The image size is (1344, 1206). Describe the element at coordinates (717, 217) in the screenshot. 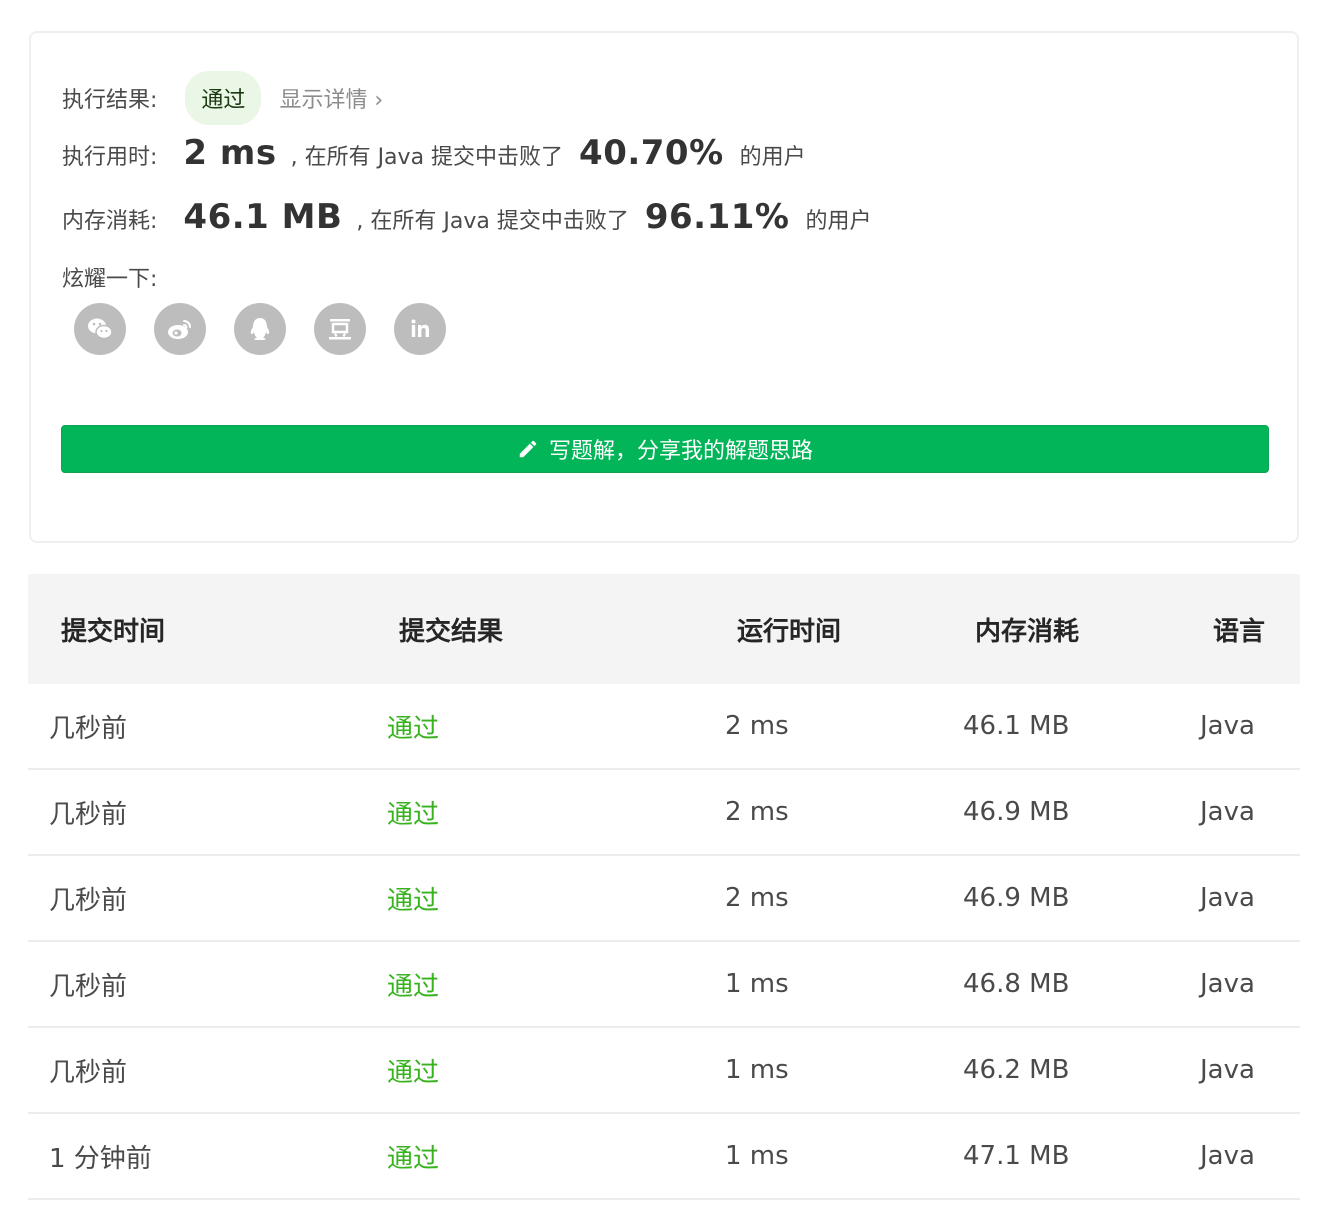

I see `memory-percentile: 96.11%` at that location.